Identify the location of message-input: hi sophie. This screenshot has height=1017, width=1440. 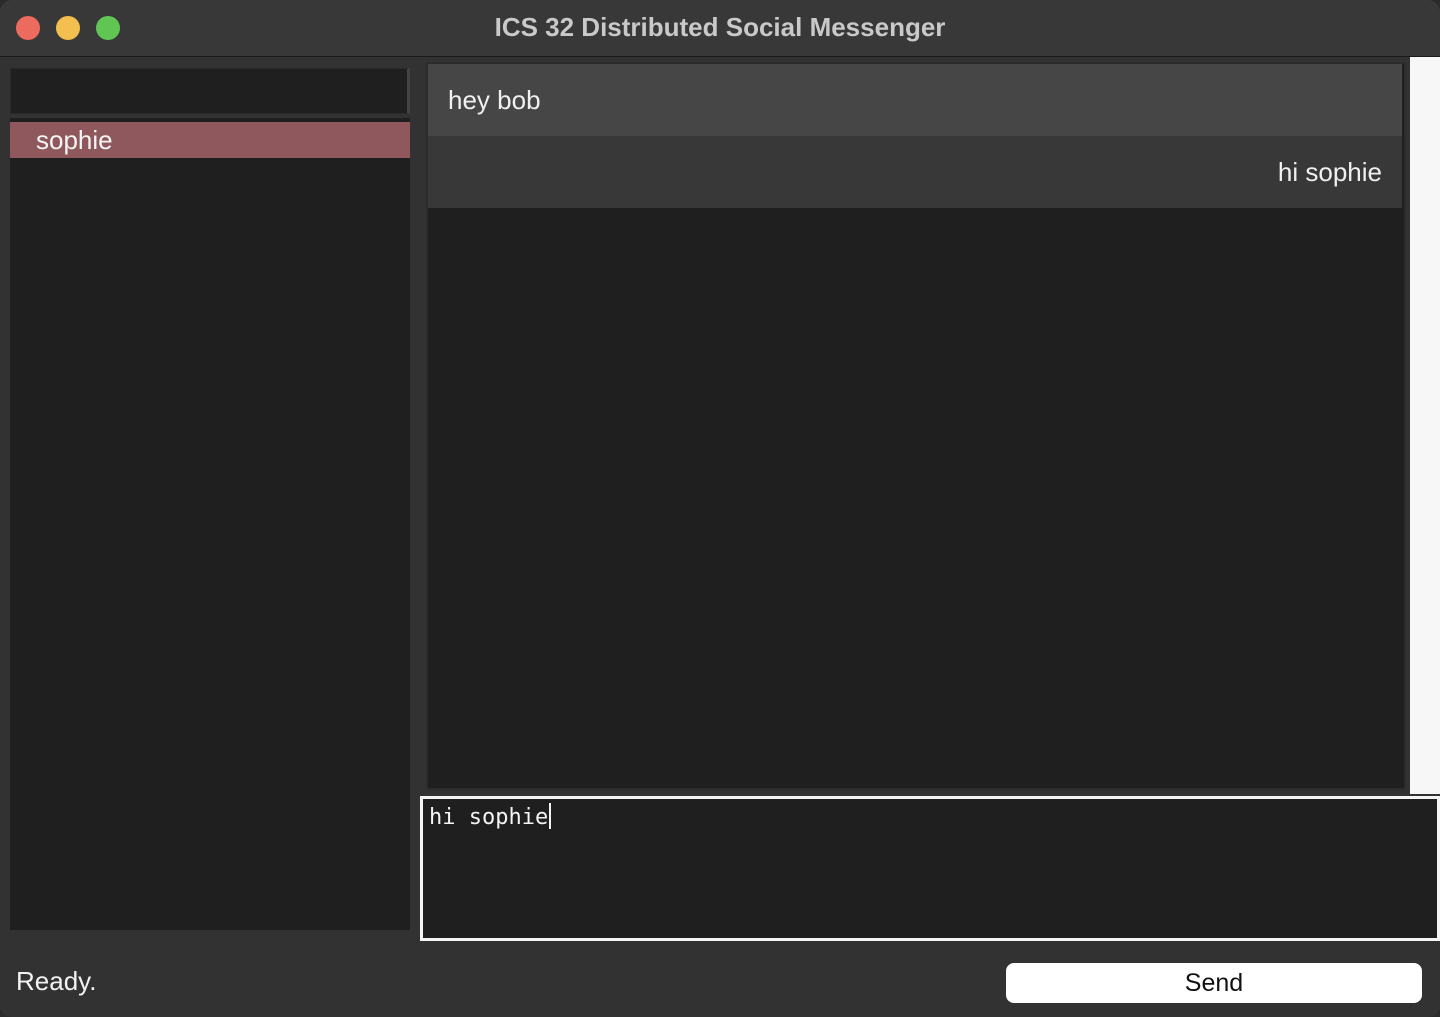
(930, 868).